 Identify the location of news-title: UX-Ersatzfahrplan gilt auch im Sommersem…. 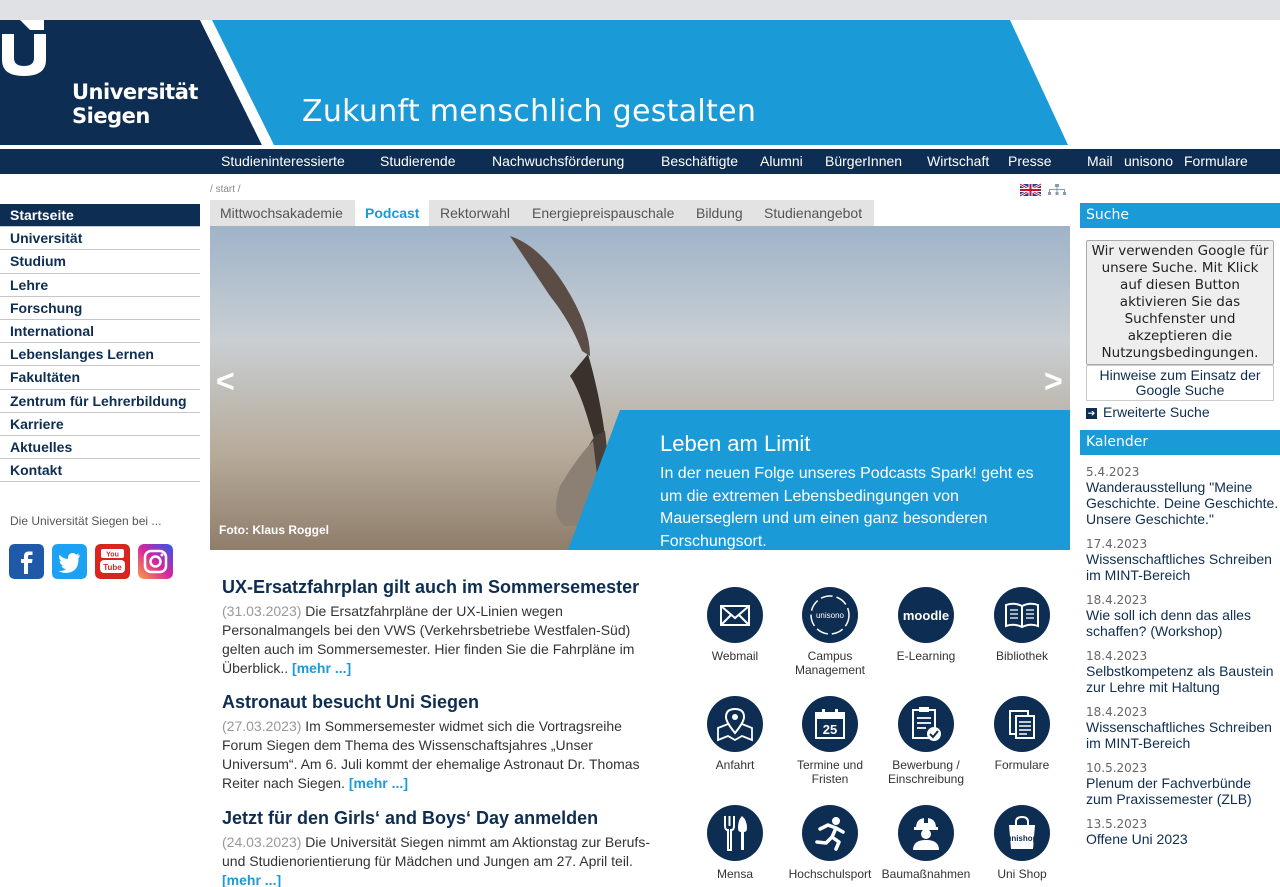
(439, 587).